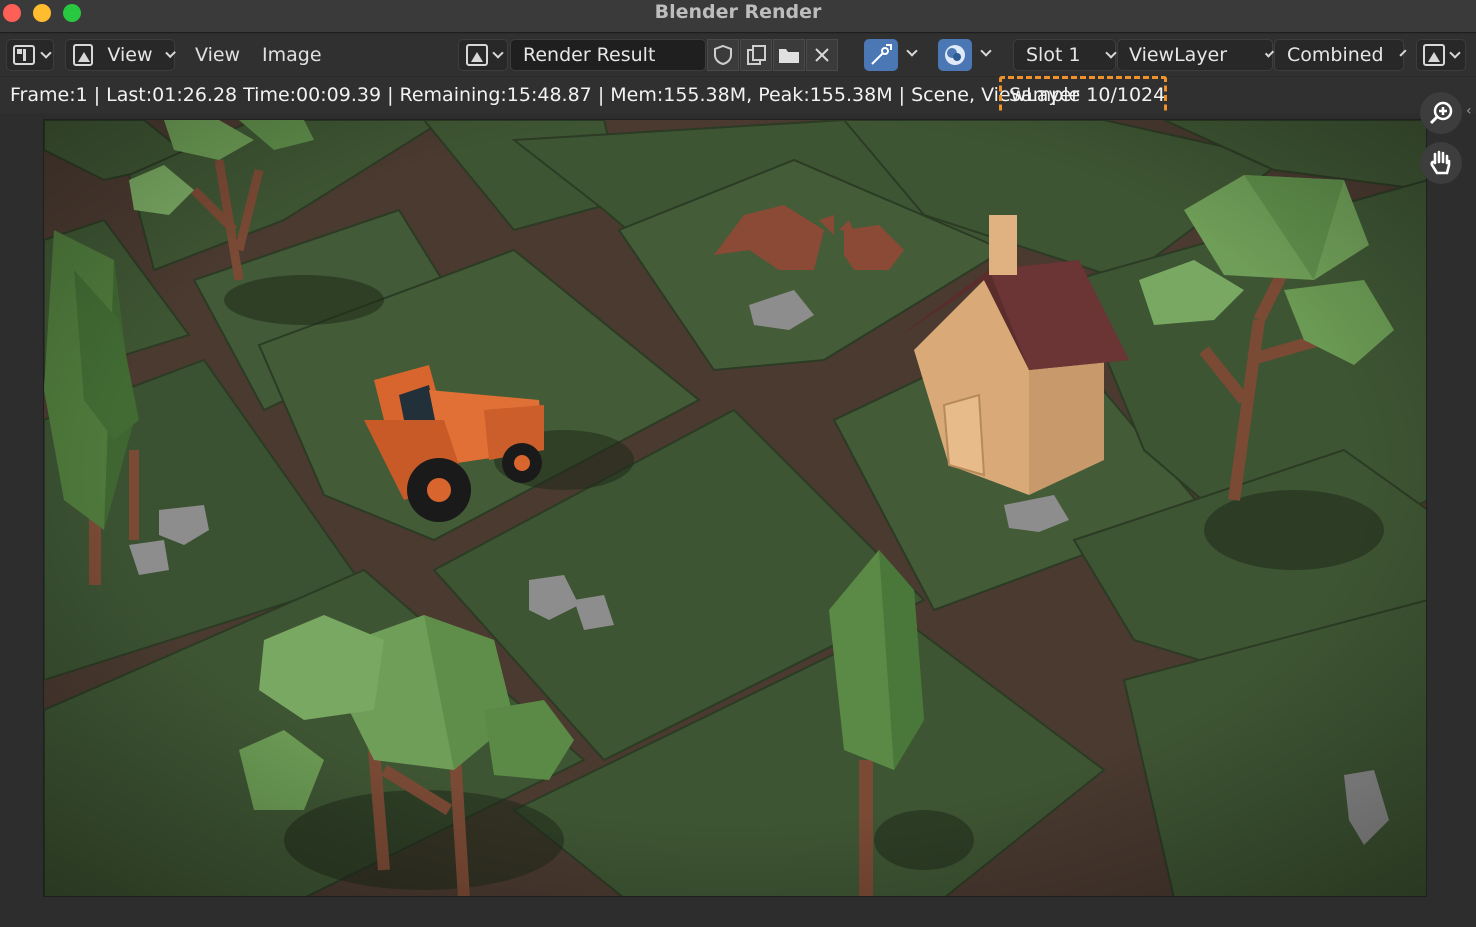 The width and height of the screenshot is (1476, 927). I want to click on image-menu: Image, so click(292, 55).